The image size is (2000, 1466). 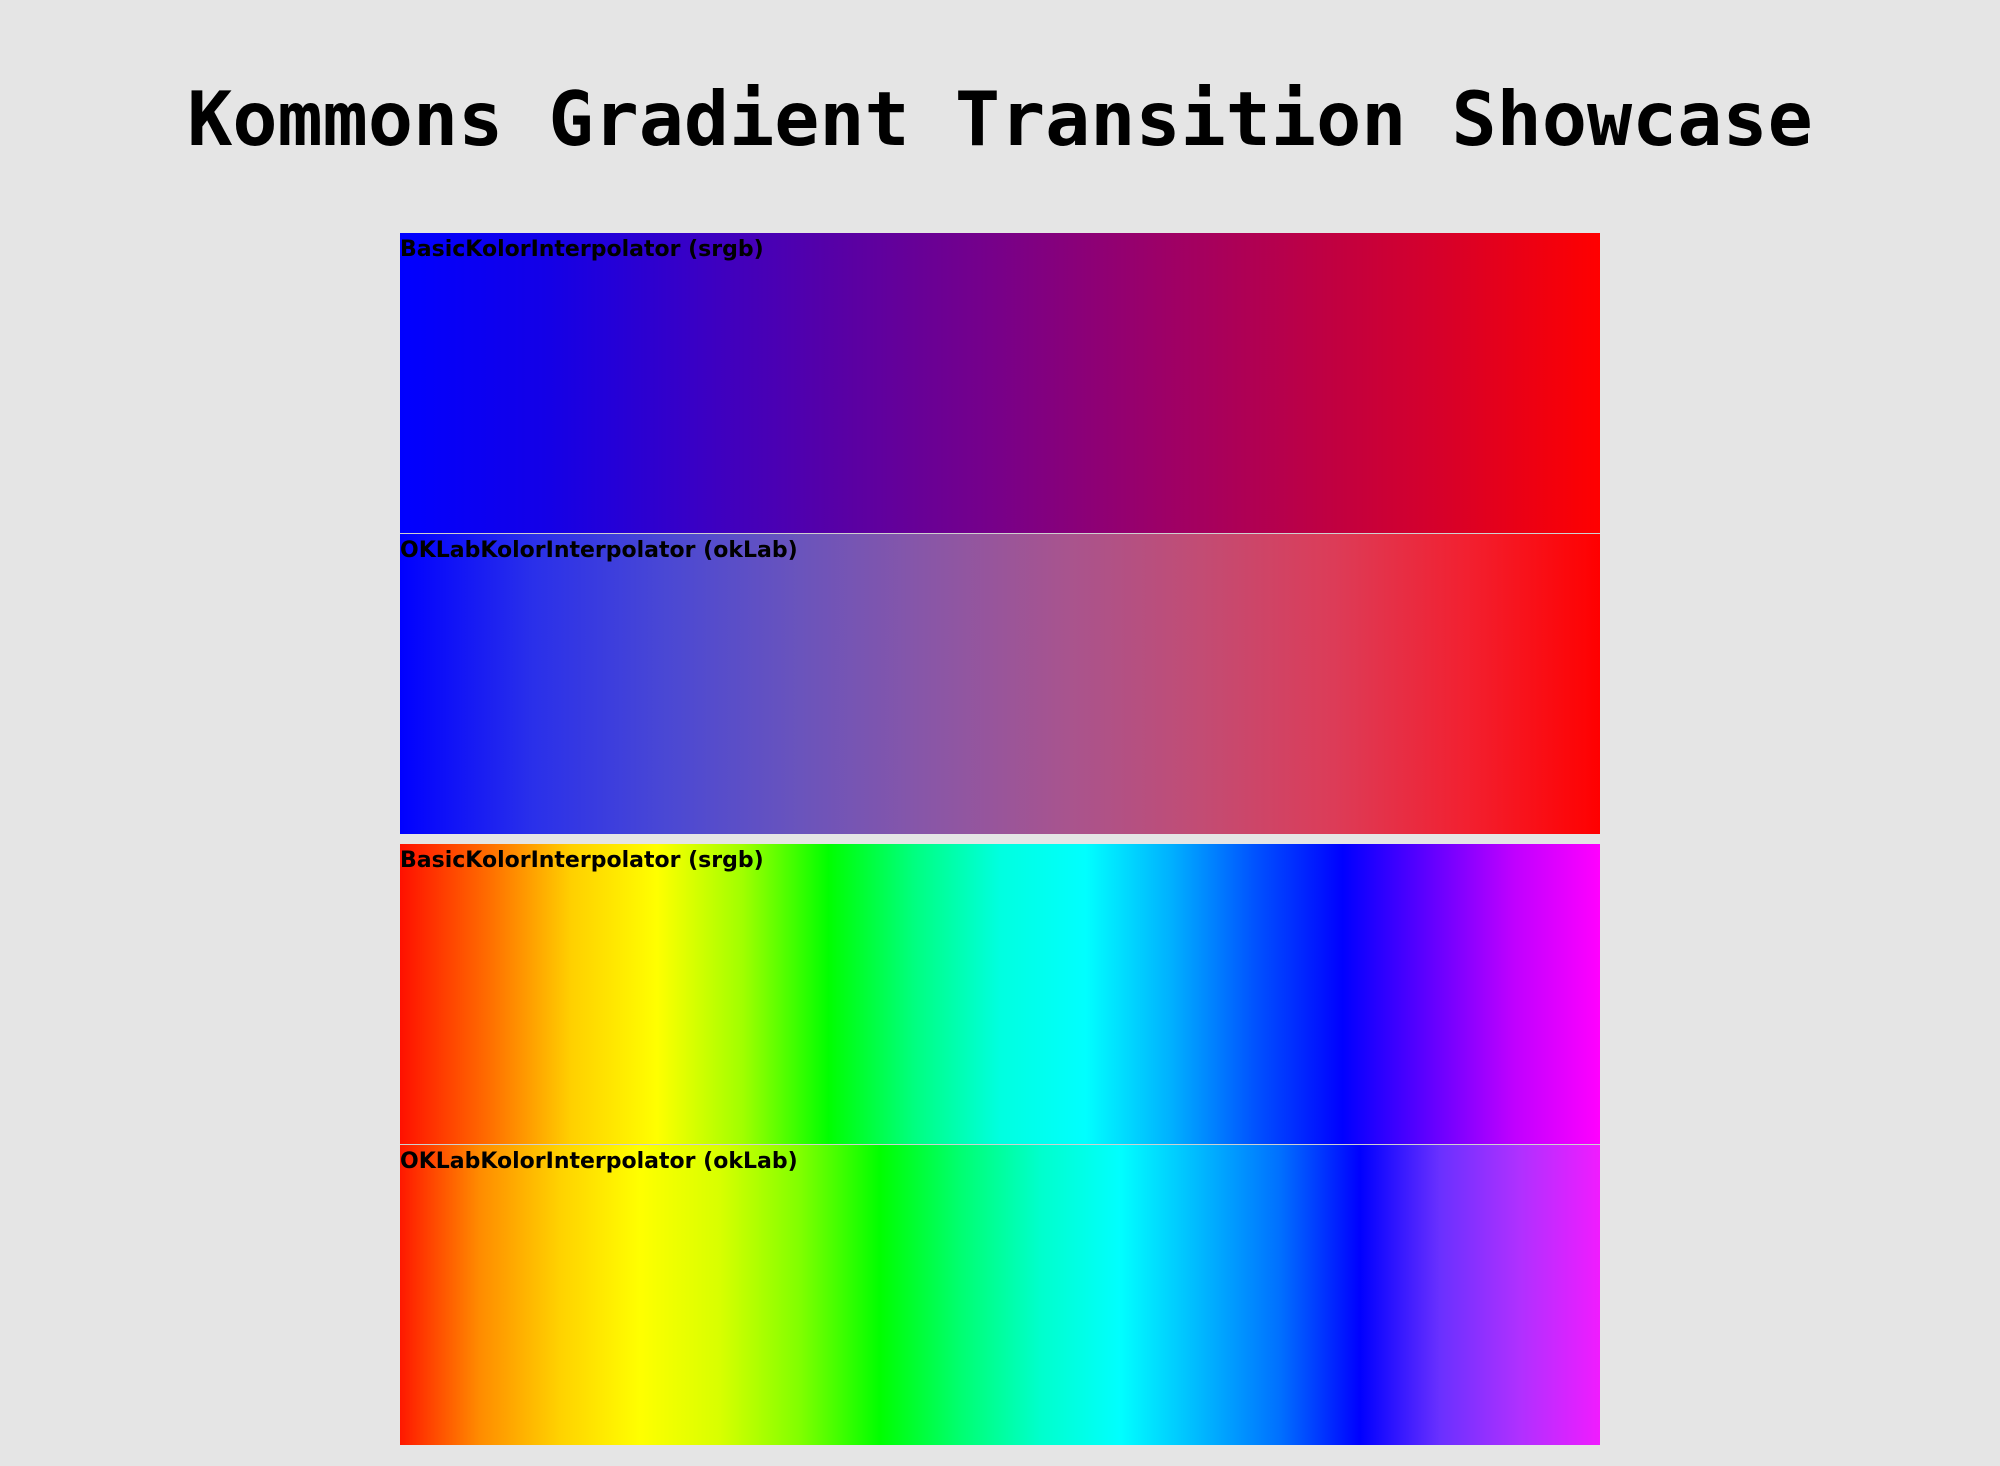 I want to click on page-title: Kommons Gradient Transition Showcase, so click(x=1000, y=119).